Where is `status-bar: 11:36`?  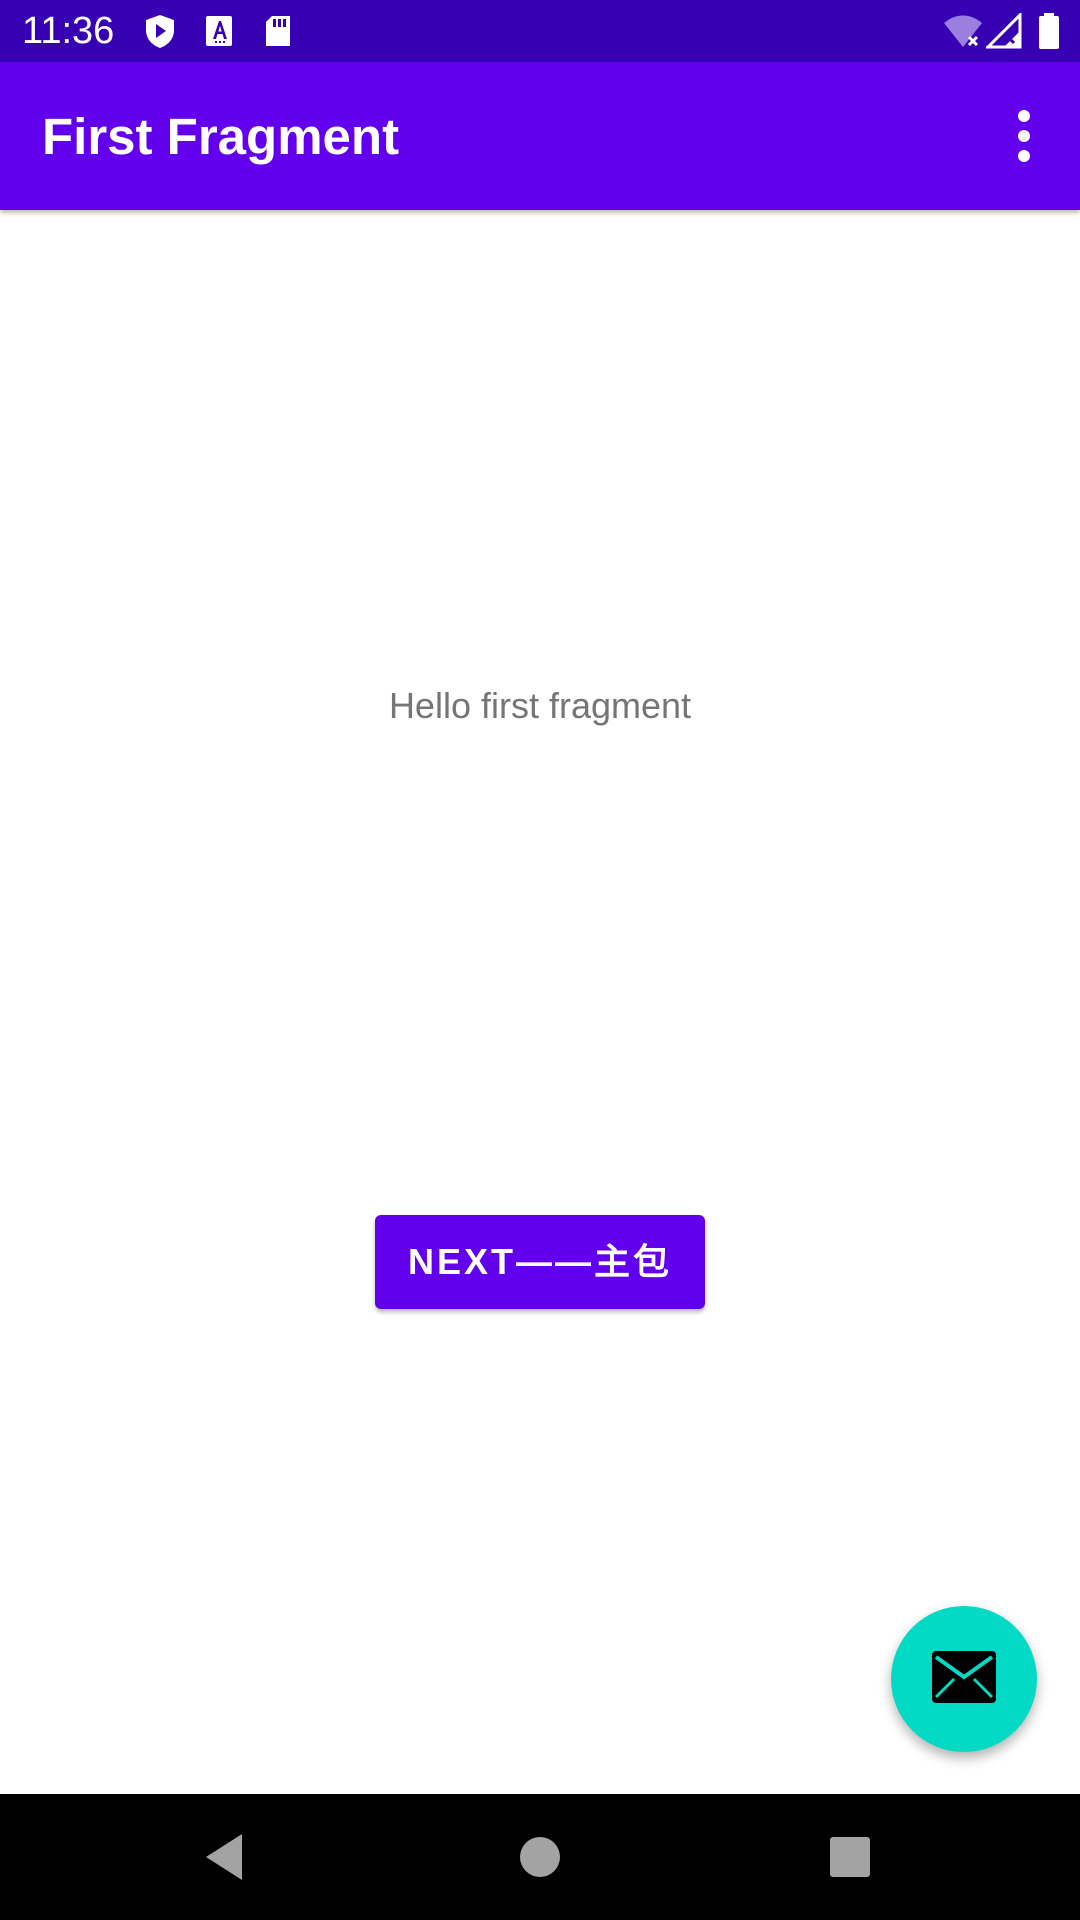
status-bar: 11:36 is located at coordinates (540, 31).